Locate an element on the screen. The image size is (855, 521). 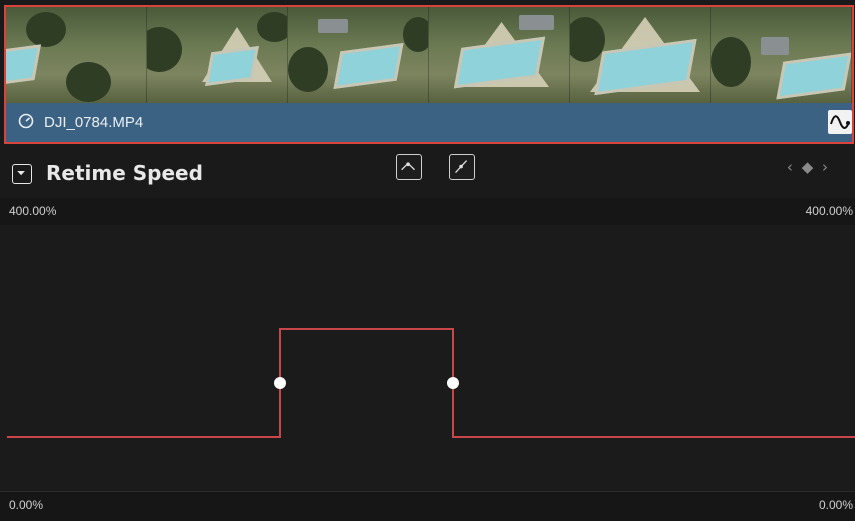
retime-curve-button is located at coordinates (840, 122).